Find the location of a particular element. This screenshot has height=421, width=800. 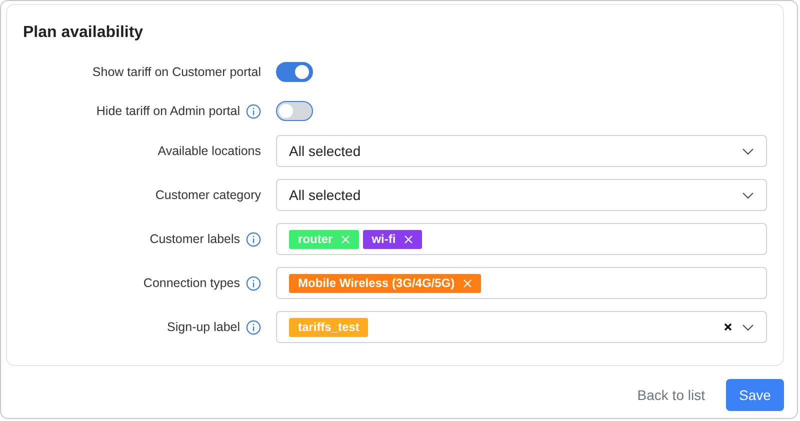

field-label: Available locations is located at coordinates (210, 151).